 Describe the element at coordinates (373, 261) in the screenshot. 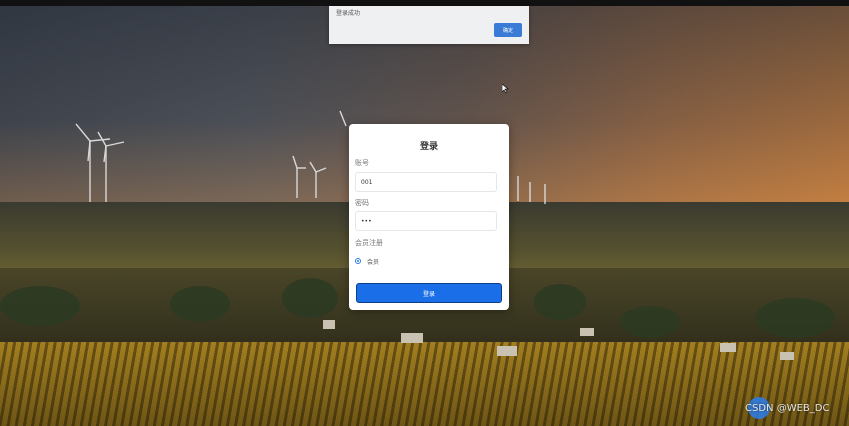

I see `member-radio-label: 会员` at that location.